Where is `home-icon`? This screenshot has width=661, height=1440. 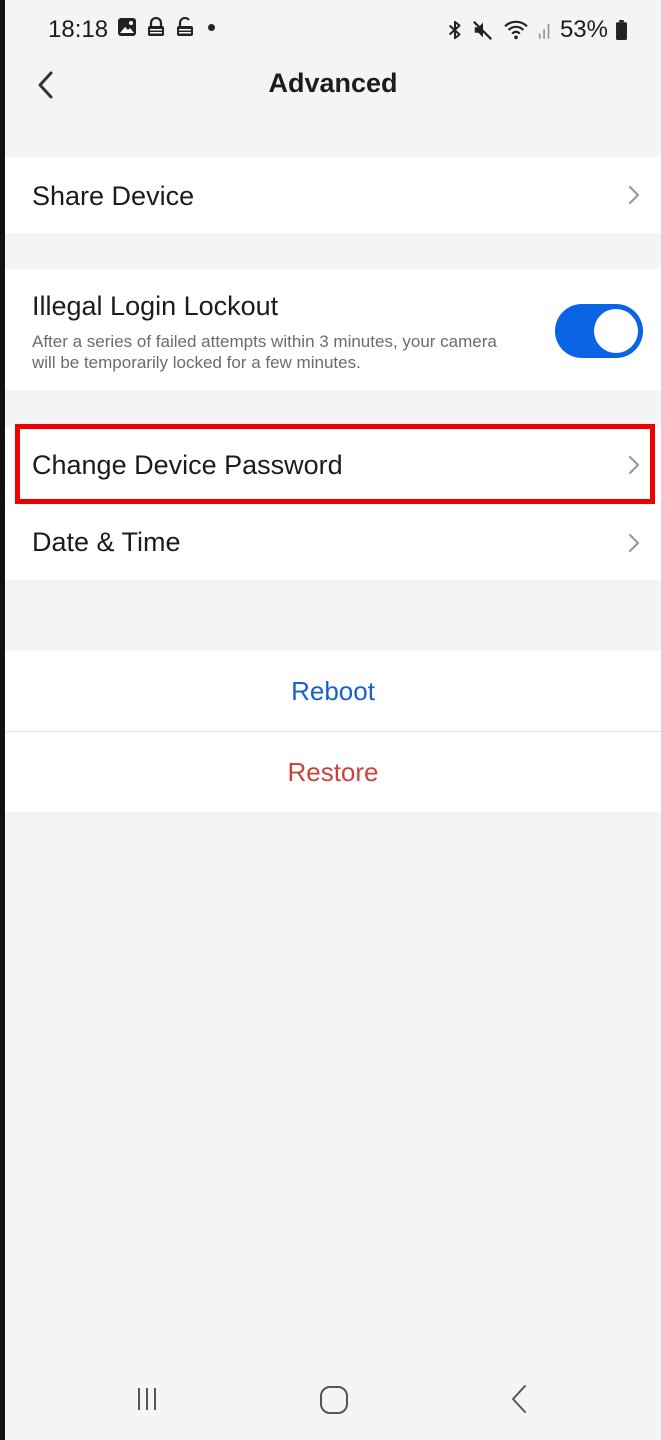
home-icon is located at coordinates (334, 1400).